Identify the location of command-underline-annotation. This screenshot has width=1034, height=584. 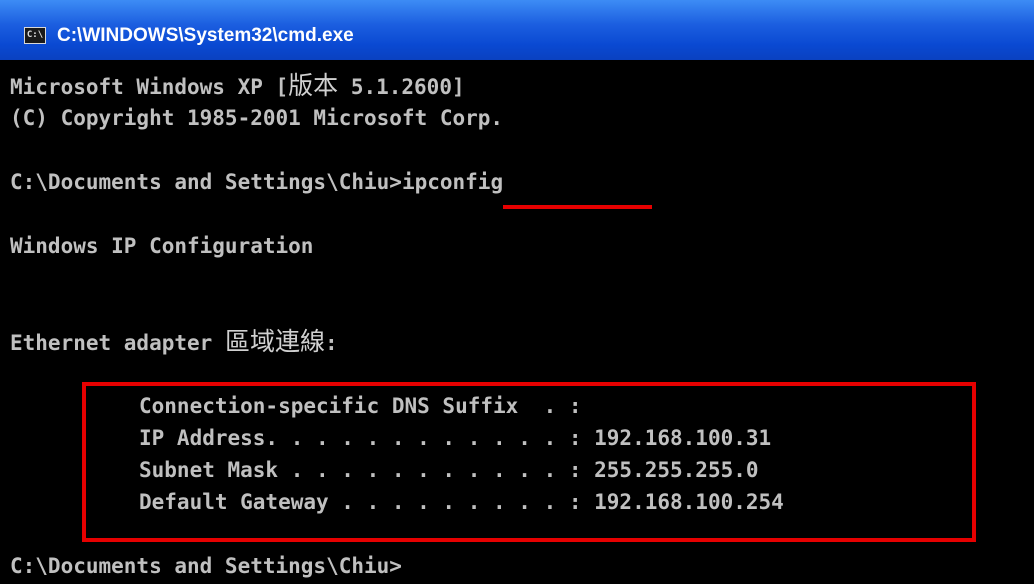
(577, 207).